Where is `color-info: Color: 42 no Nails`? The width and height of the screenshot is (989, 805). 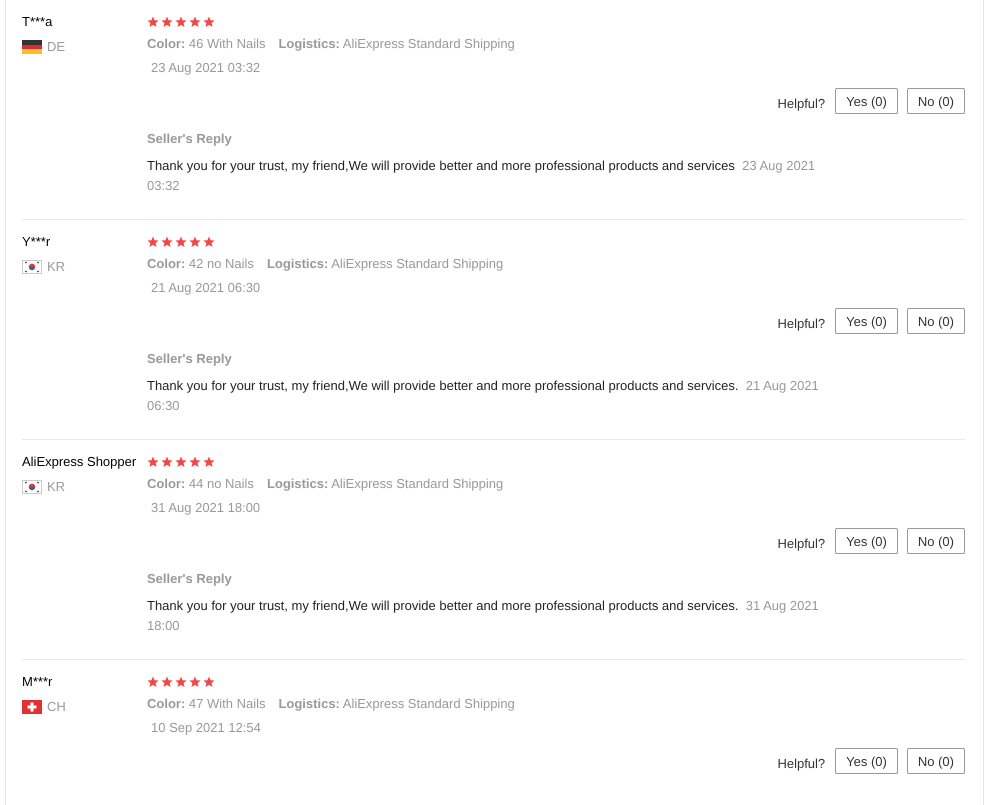
color-info: Color: 42 no Nails is located at coordinates (200, 263).